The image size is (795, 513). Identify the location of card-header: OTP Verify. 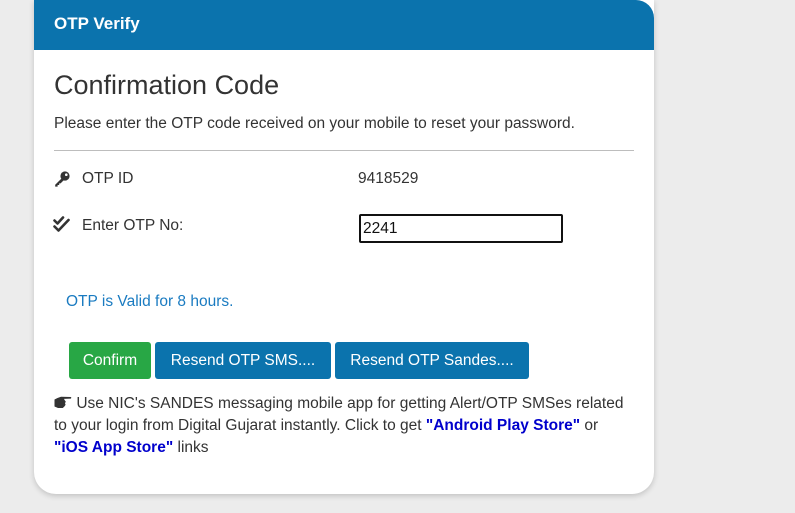
(344, 25).